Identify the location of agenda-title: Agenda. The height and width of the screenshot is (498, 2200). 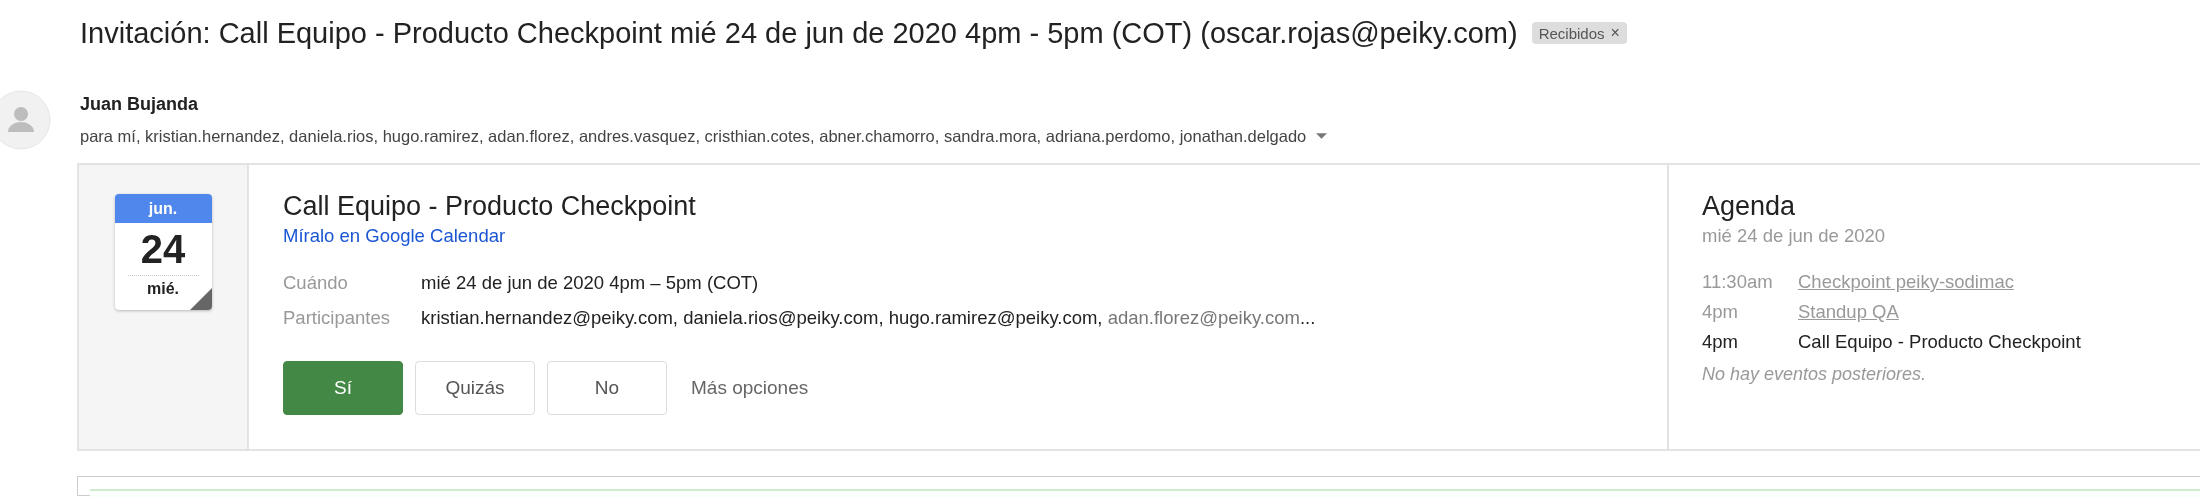
(1749, 206).